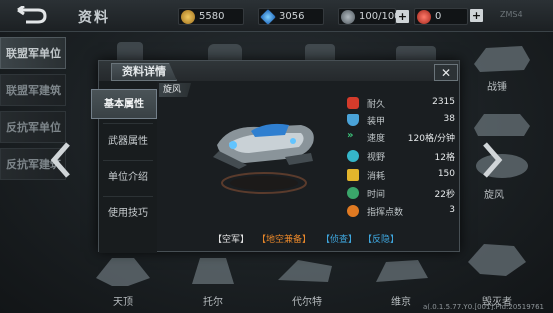 The image size is (553, 313). Describe the element at coordinates (144, 72) in the screenshot. I see `dialog-title: 资料详情` at that location.